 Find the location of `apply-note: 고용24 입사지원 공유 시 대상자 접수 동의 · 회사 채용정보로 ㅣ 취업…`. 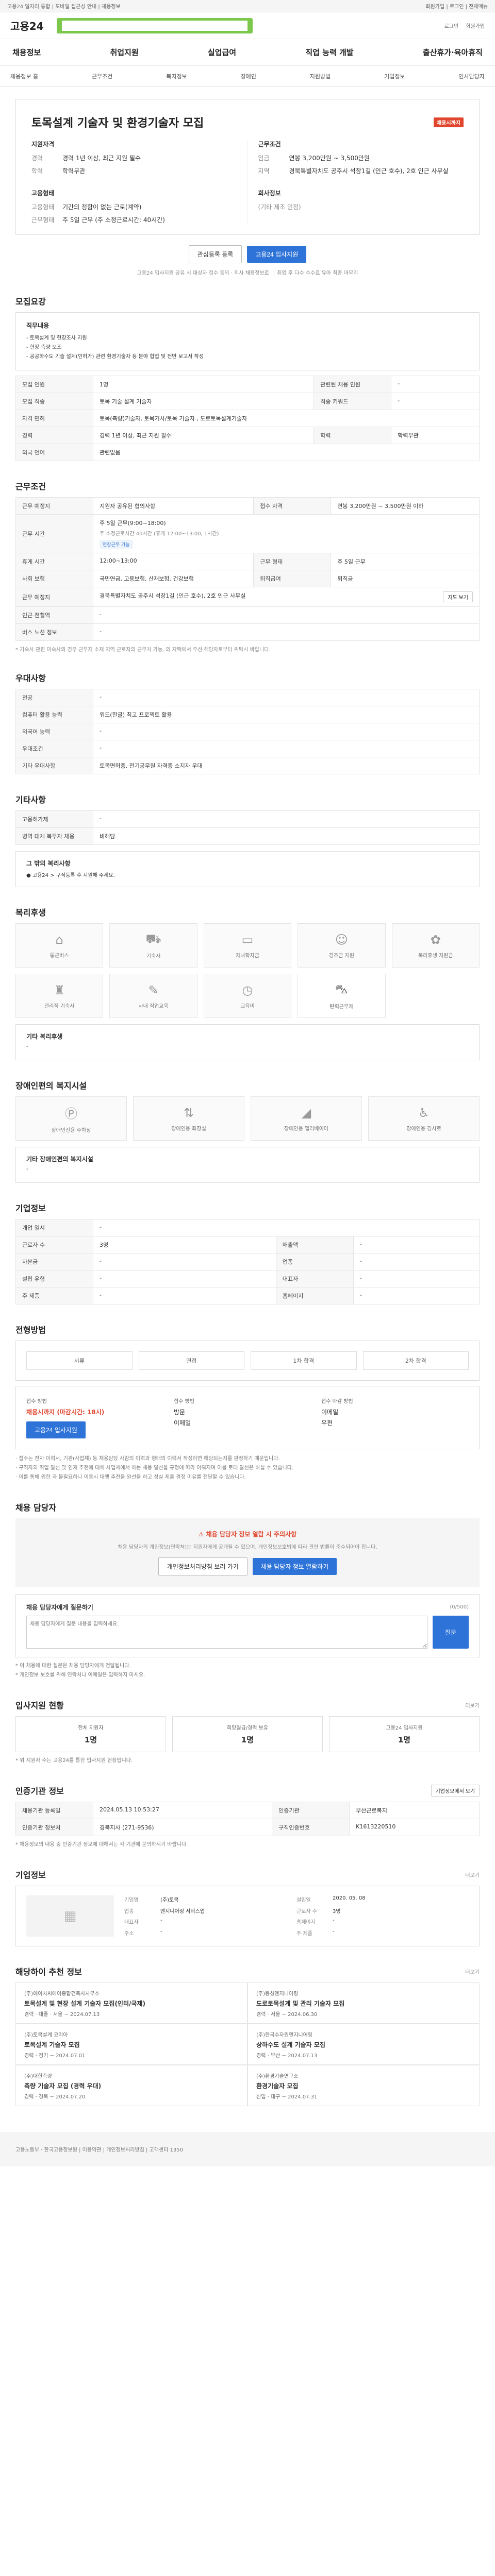

apply-note: 고용24 입사지원 공유 시 대상자 접수 동의 · 회사 채용정보로 ㅣ 취업… is located at coordinates (247, 273).